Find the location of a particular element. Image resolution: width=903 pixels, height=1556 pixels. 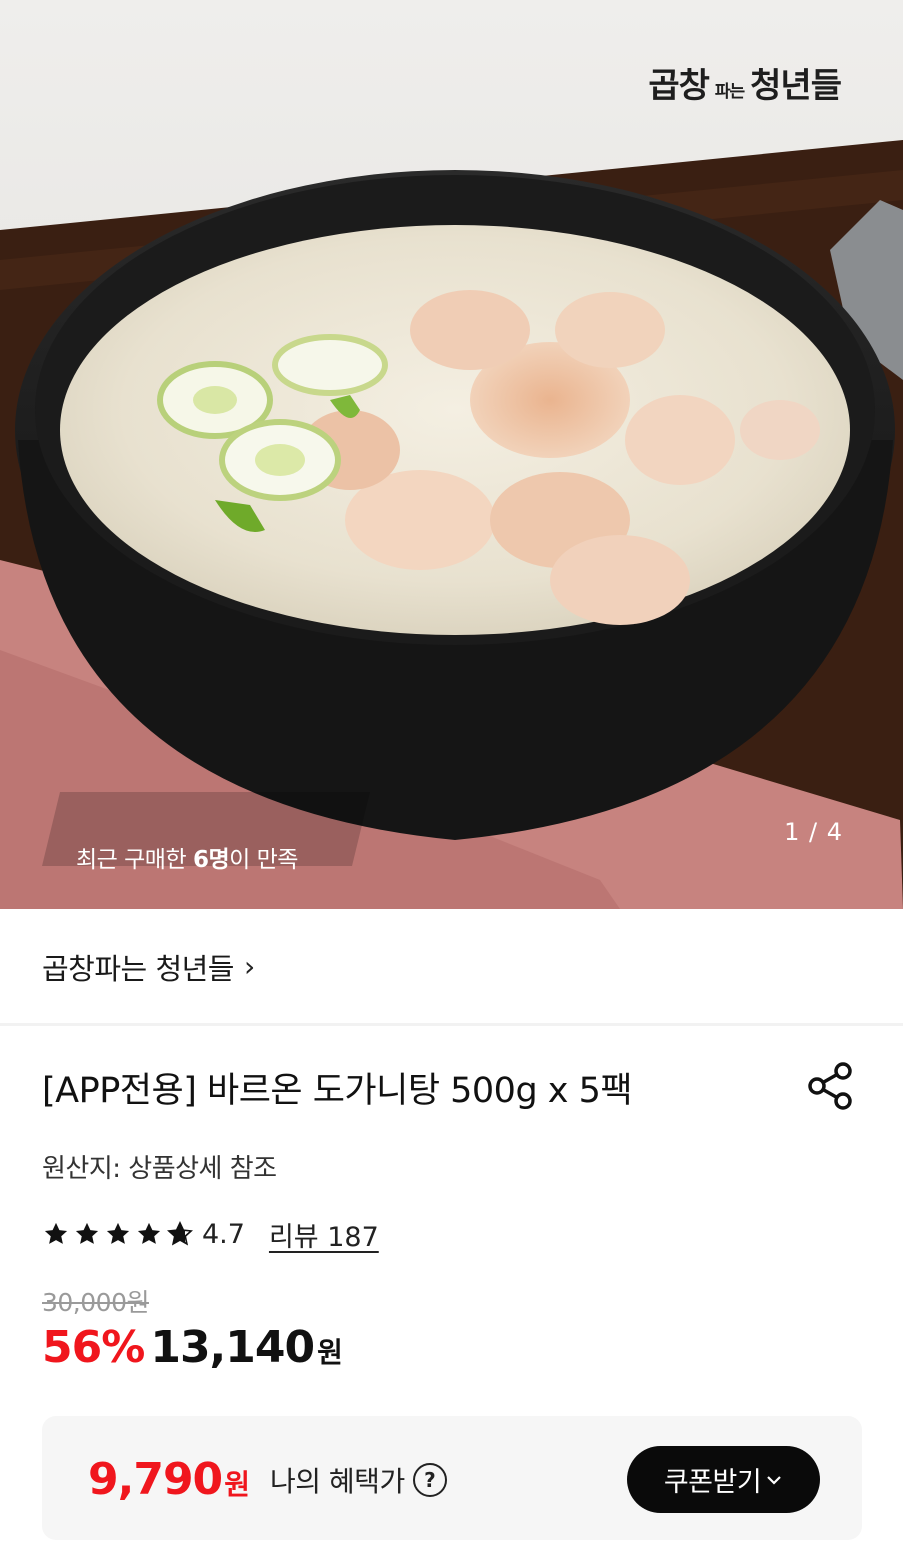

sale-price-currency: 원 is located at coordinates (330, 1352).